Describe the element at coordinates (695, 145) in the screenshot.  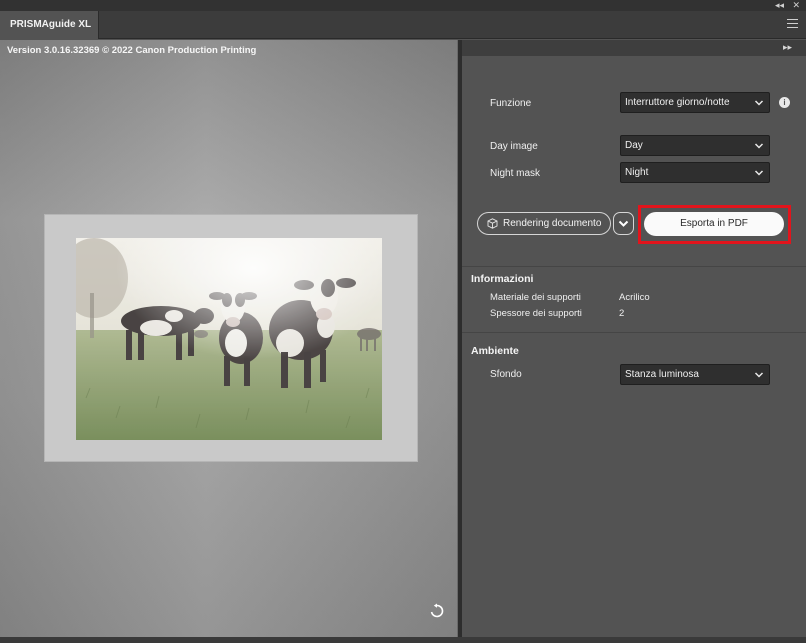
I see `day-image-select: Day` at that location.